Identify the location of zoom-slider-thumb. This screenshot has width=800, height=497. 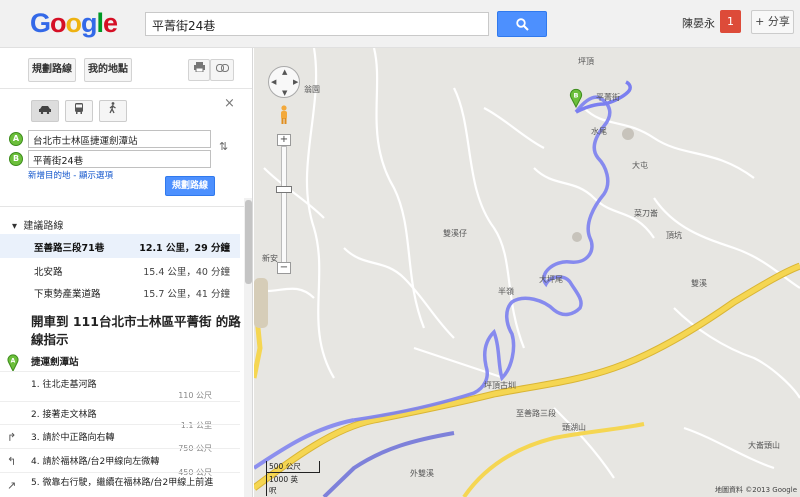
(284, 189).